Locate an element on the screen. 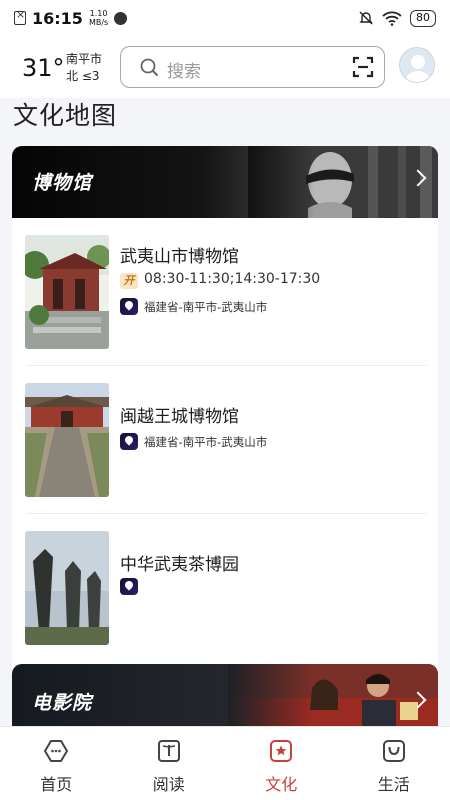 This screenshot has height=800, width=450. nav-label-home: 首页 is located at coordinates (56, 784).